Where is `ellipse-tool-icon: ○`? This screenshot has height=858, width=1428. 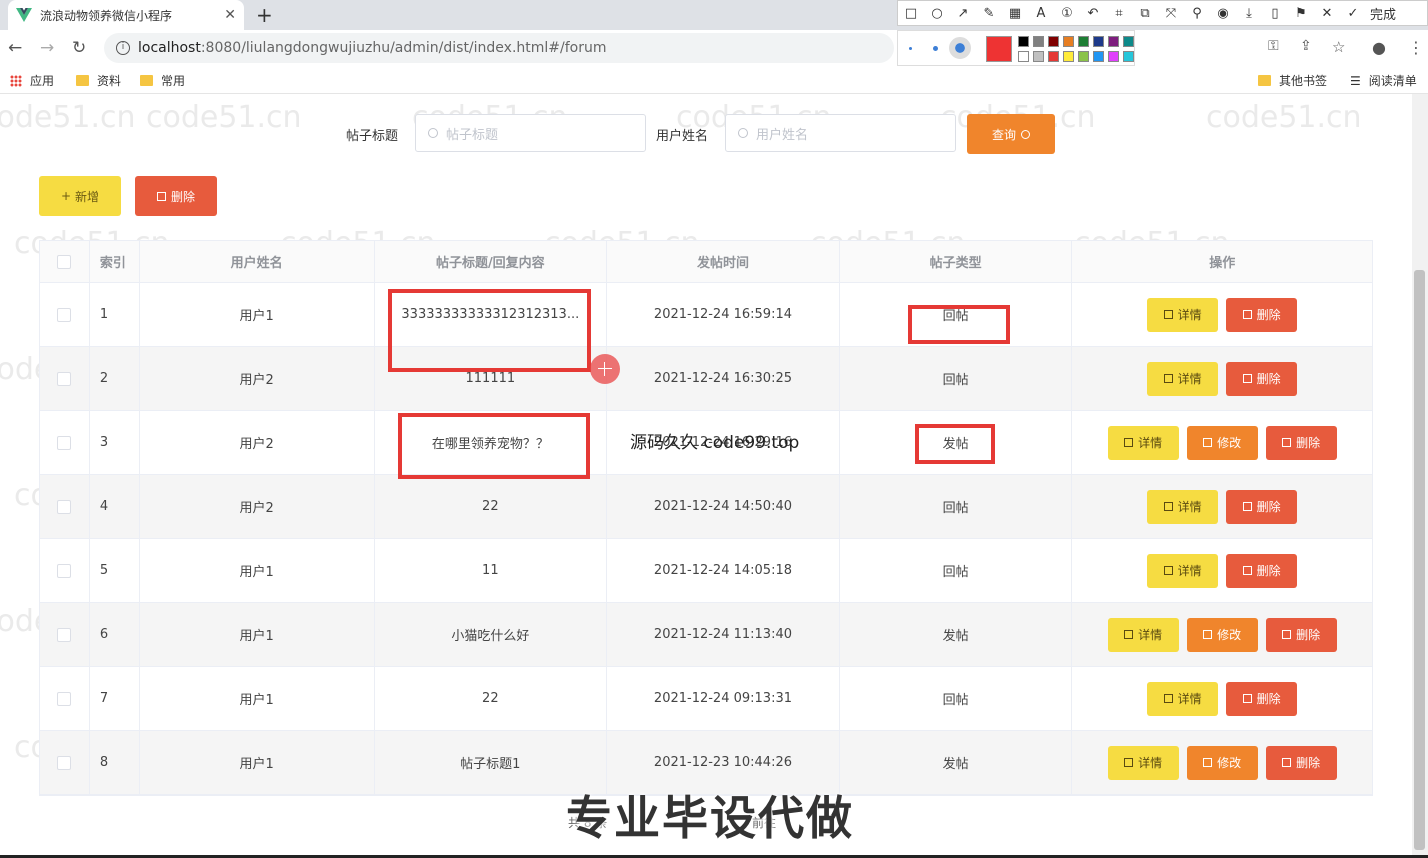
ellipse-tool-icon: ○ is located at coordinates (937, 13).